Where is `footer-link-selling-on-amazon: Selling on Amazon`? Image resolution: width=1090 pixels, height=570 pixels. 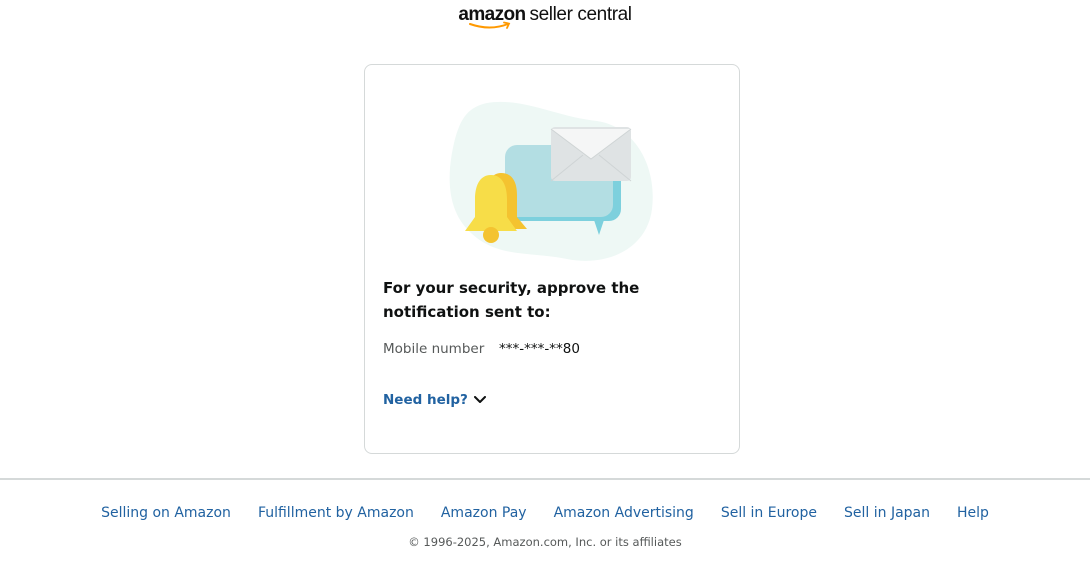 footer-link-selling-on-amazon: Selling on Amazon is located at coordinates (166, 513).